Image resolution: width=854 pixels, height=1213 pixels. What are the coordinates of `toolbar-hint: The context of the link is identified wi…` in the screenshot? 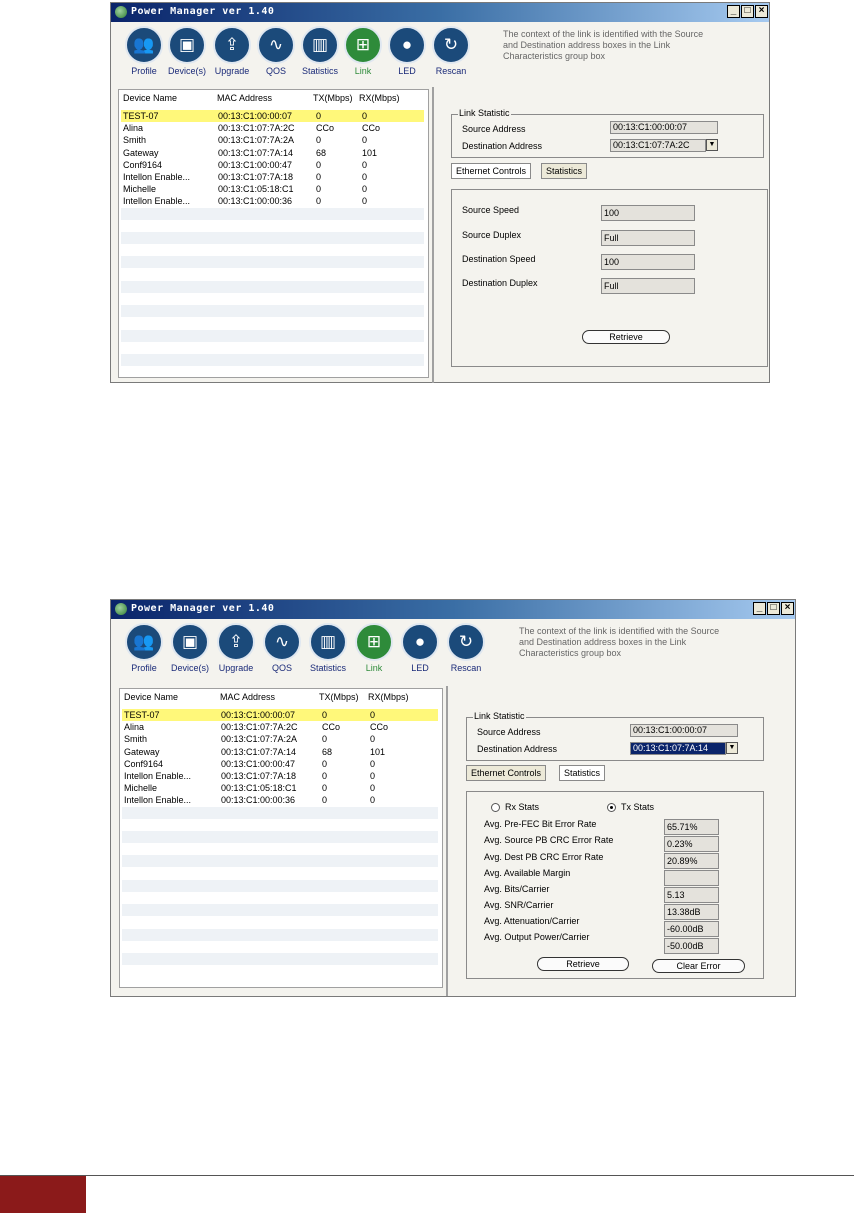 It's located at (619, 642).